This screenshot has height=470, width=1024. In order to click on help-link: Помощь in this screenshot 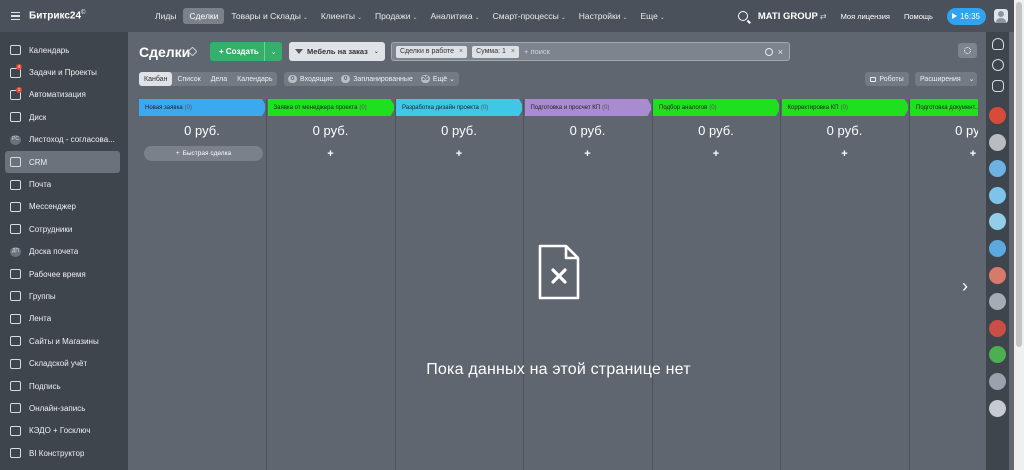, I will do `click(918, 16)`.